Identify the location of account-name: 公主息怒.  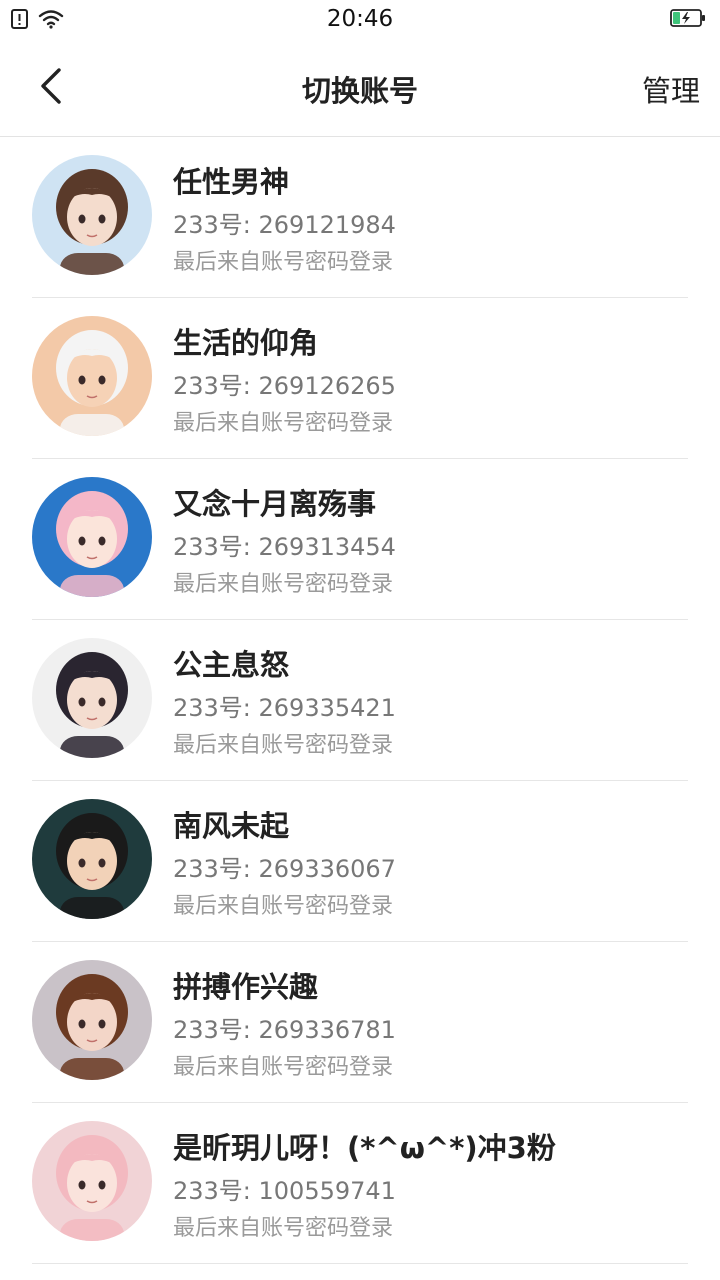
(231, 665).